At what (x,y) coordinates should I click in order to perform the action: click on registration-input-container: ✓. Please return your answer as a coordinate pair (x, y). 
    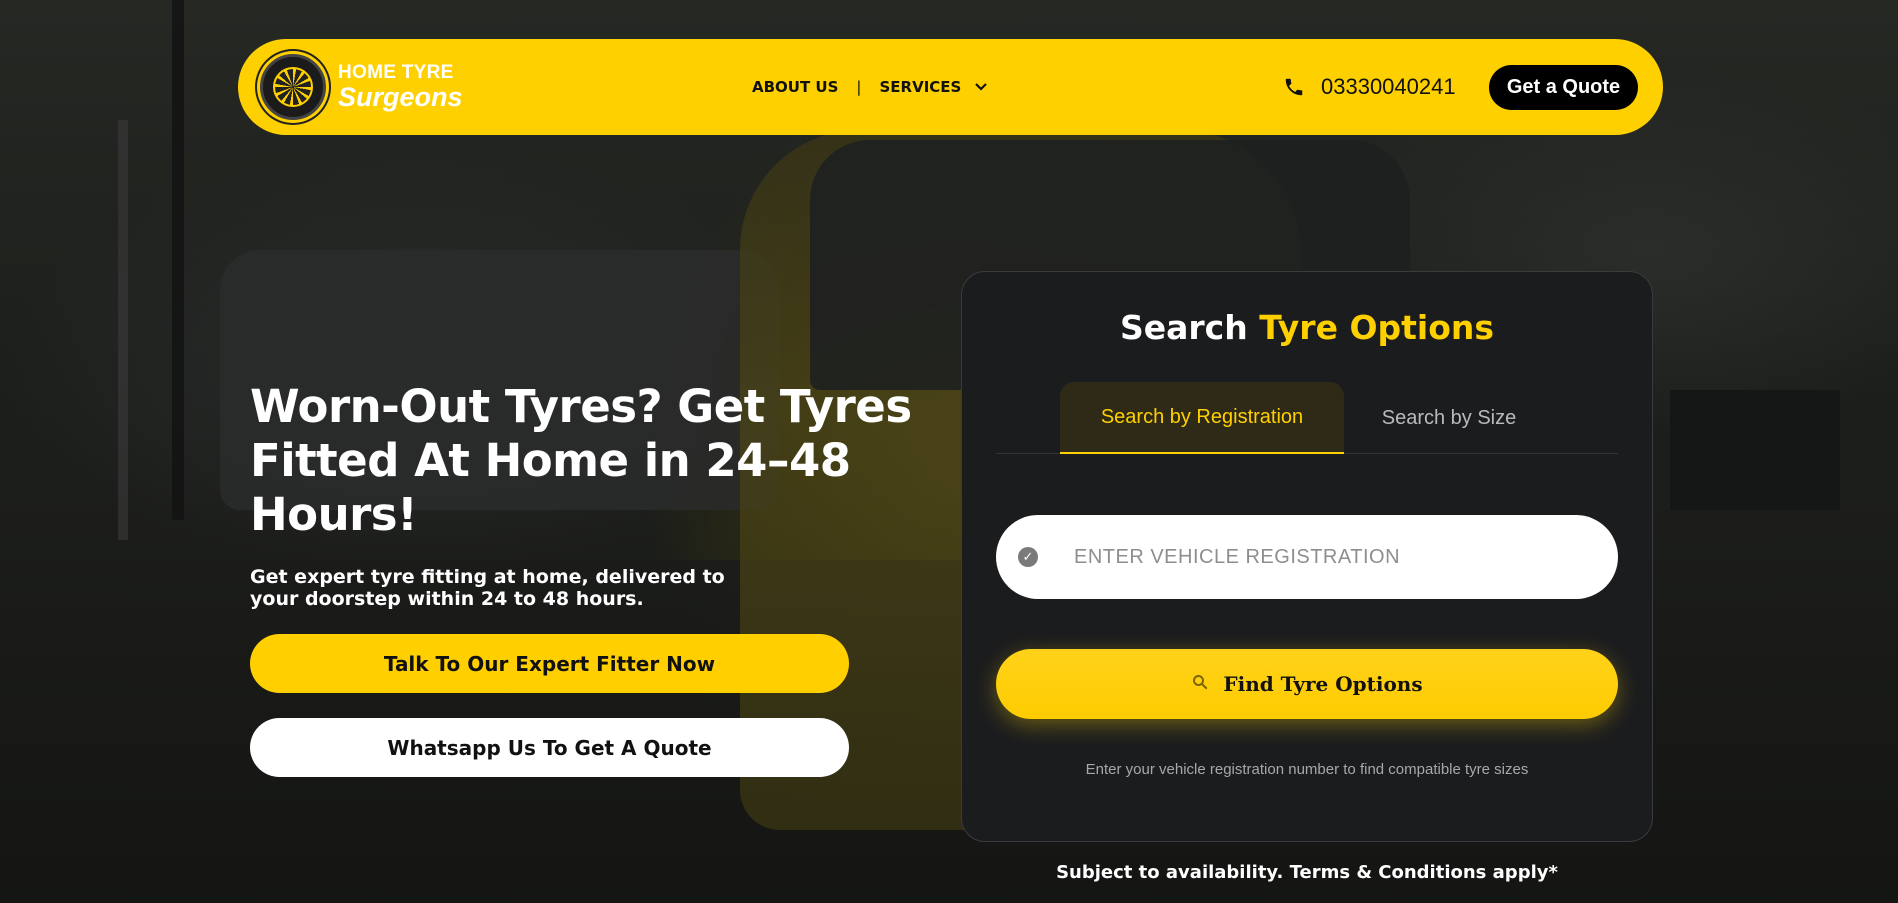
    Looking at the image, I should click on (1307, 557).